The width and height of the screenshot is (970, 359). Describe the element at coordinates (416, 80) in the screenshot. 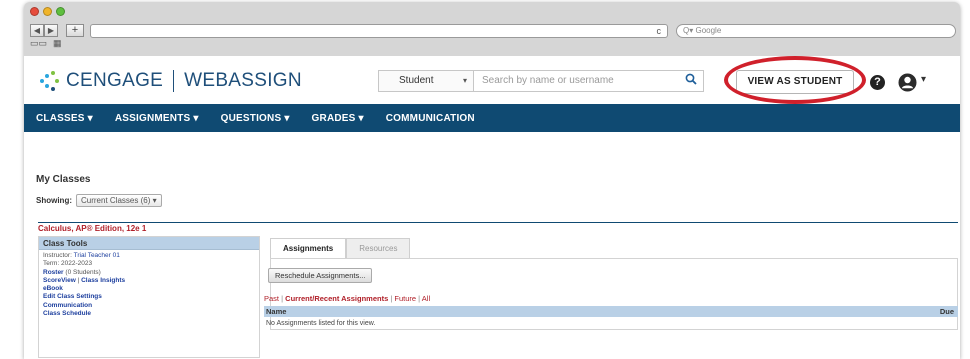

I see `role-select-value: Student` at that location.